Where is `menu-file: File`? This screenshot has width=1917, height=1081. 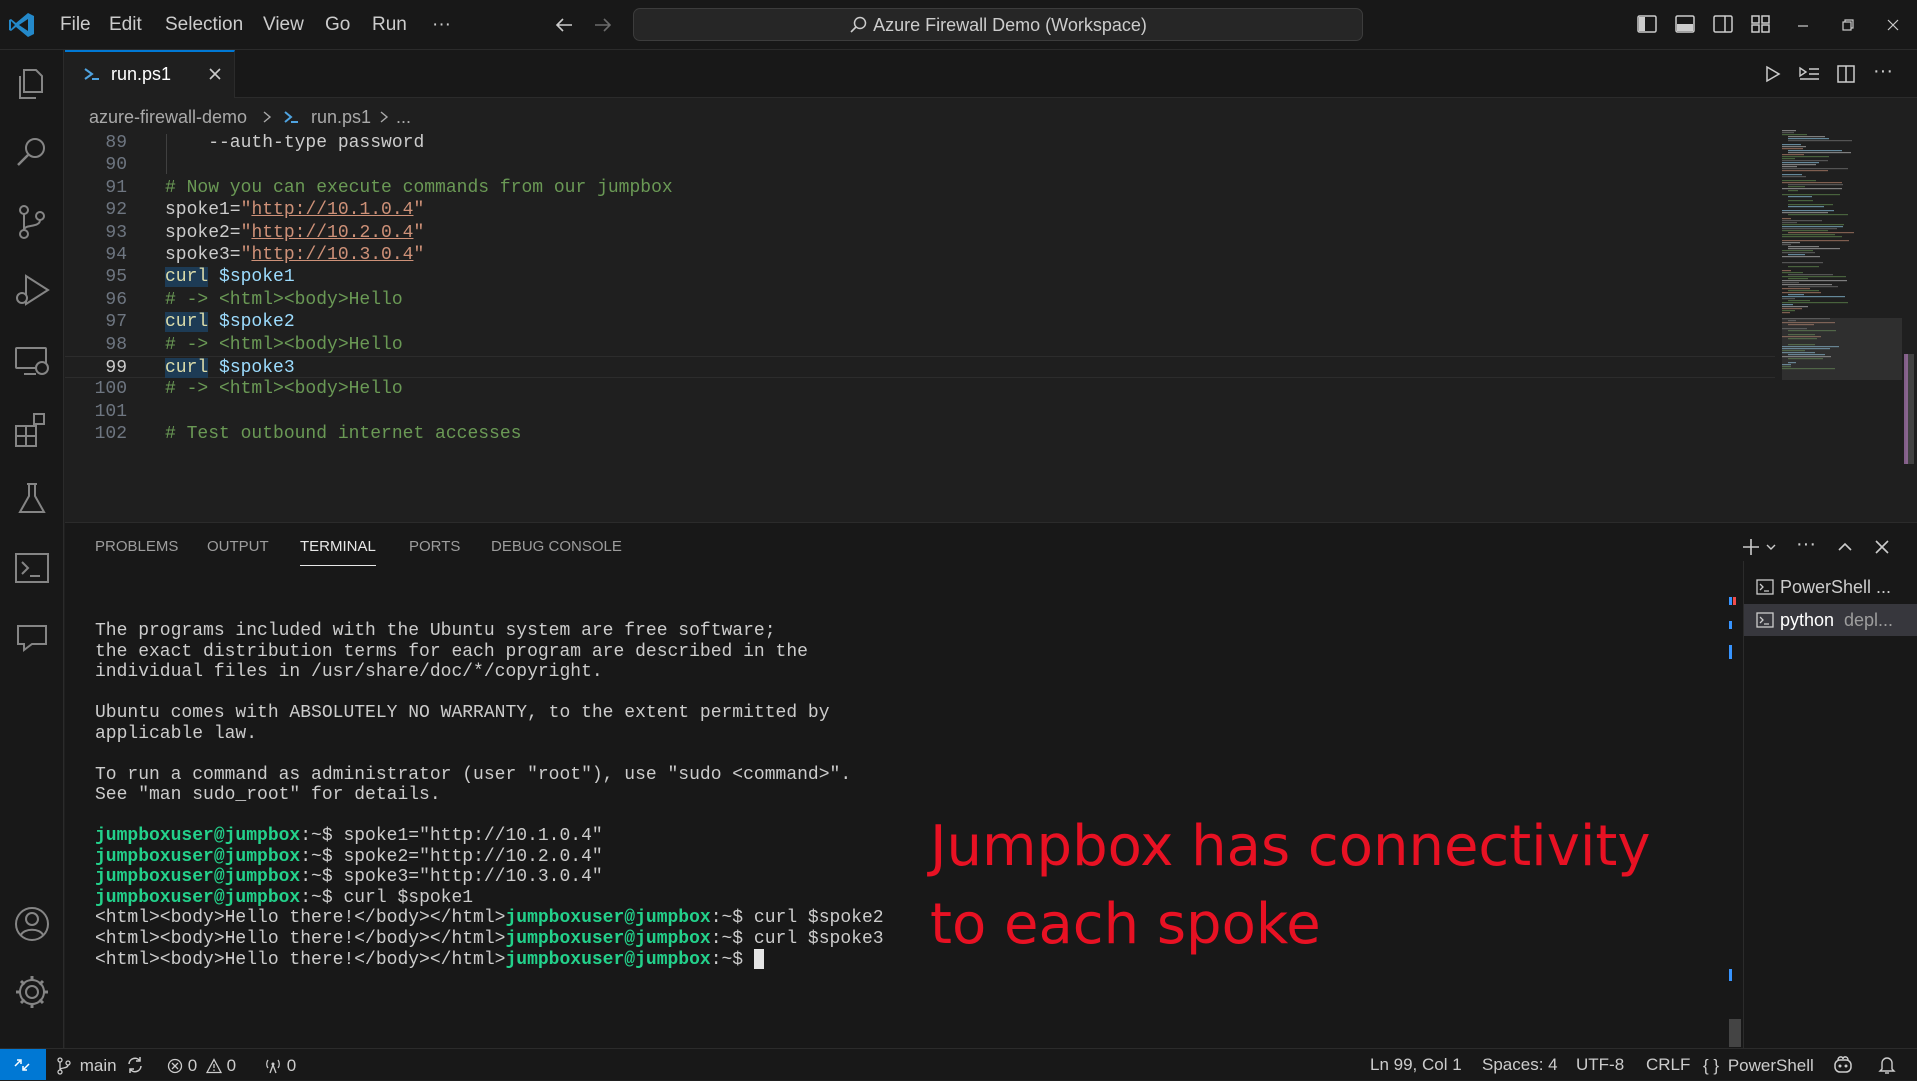
menu-file: File is located at coordinates (75, 24).